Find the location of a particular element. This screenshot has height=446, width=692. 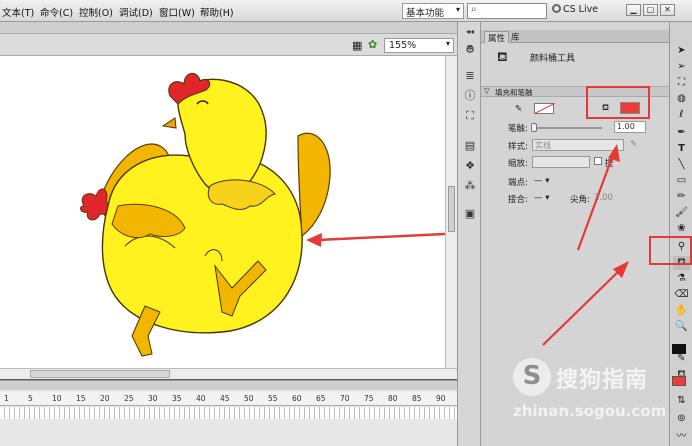

stroke-slider-knob is located at coordinates (534, 127).